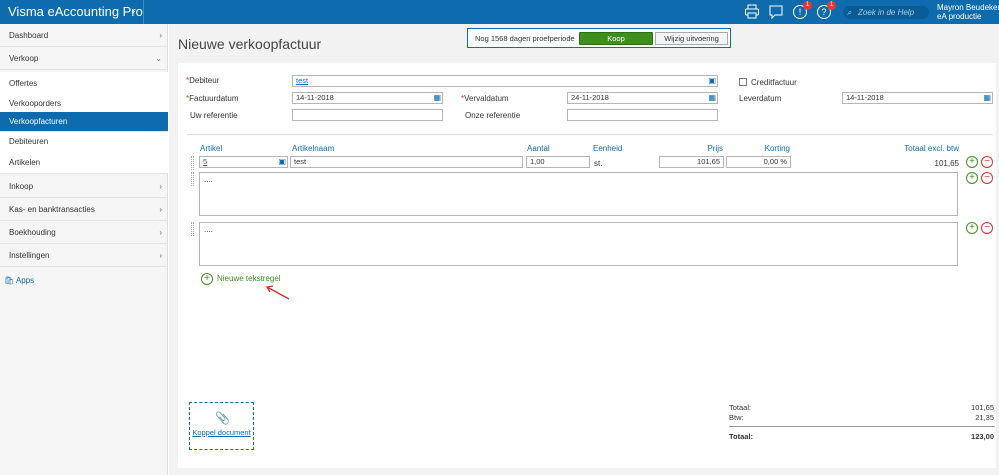  Describe the element at coordinates (590, 97) in the screenshot. I see `vervaldatum-value: 24-11-2018` at that location.